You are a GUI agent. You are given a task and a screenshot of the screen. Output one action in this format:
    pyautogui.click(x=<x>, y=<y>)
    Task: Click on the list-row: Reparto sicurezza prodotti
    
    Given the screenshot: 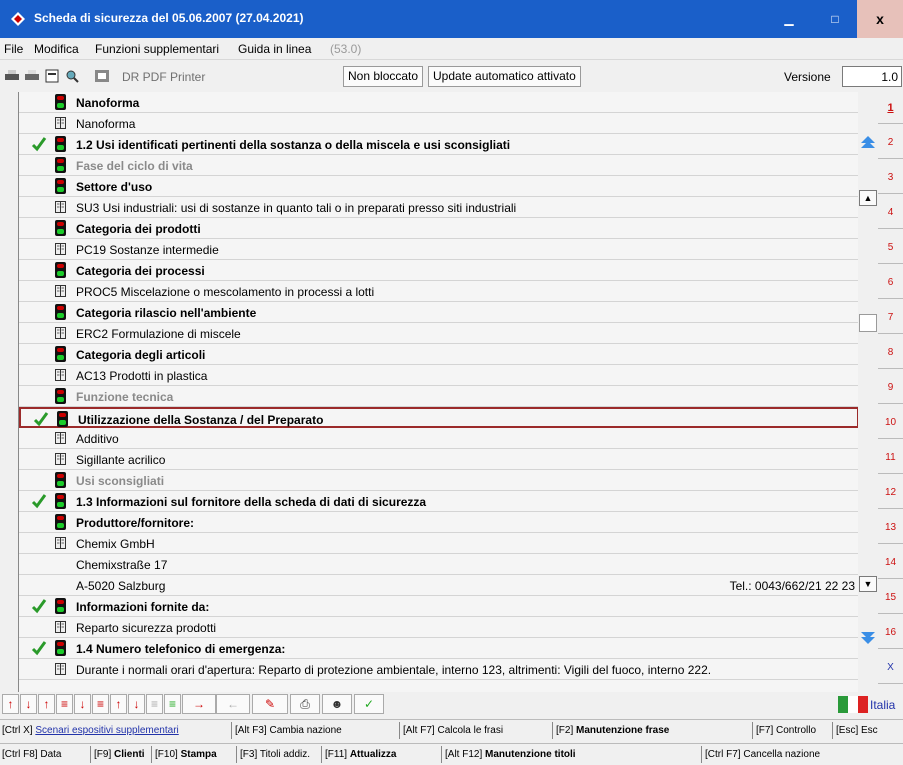 What is the action you would take?
    pyautogui.click(x=438, y=627)
    